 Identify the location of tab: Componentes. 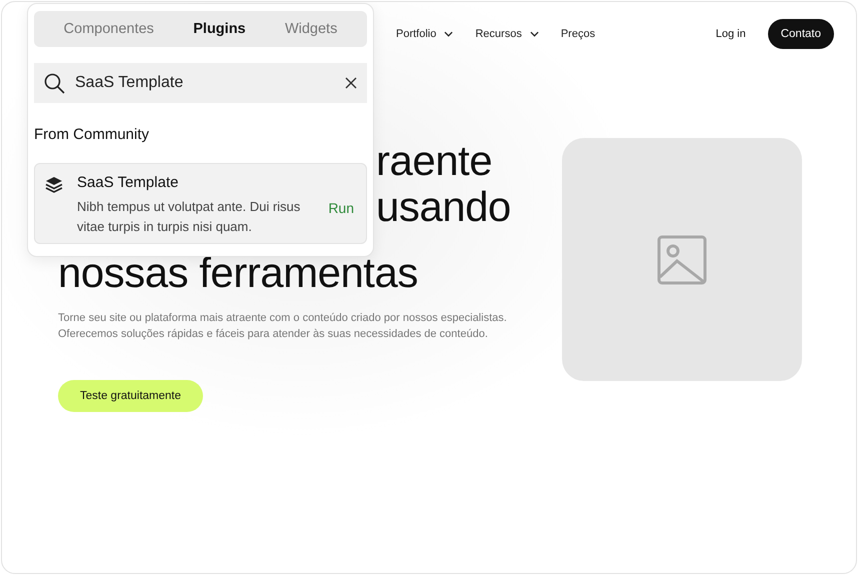
(109, 29).